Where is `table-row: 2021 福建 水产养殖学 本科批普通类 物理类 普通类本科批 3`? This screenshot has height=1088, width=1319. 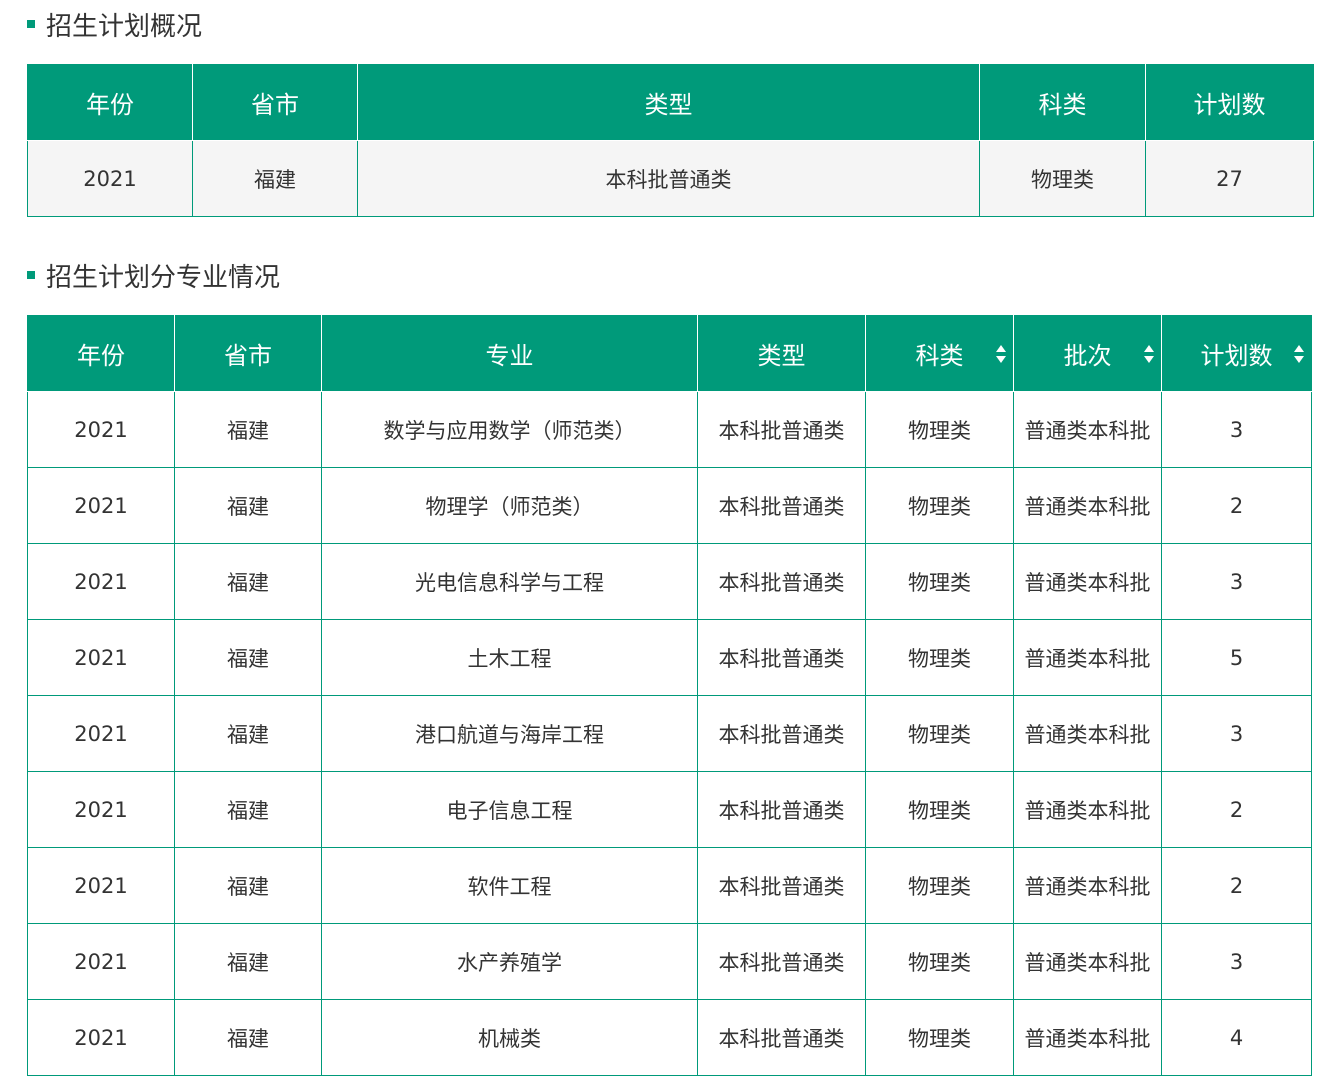 table-row: 2021 福建 水产养殖学 本科批普通类 物理类 普通类本科批 3 is located at coordinates (669, 961).